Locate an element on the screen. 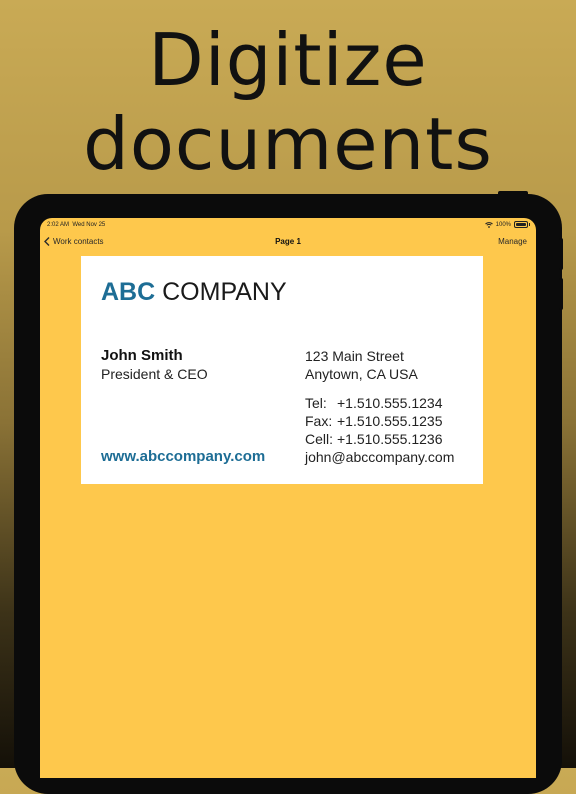  wifi-icon is located at coordinates (488, 224).